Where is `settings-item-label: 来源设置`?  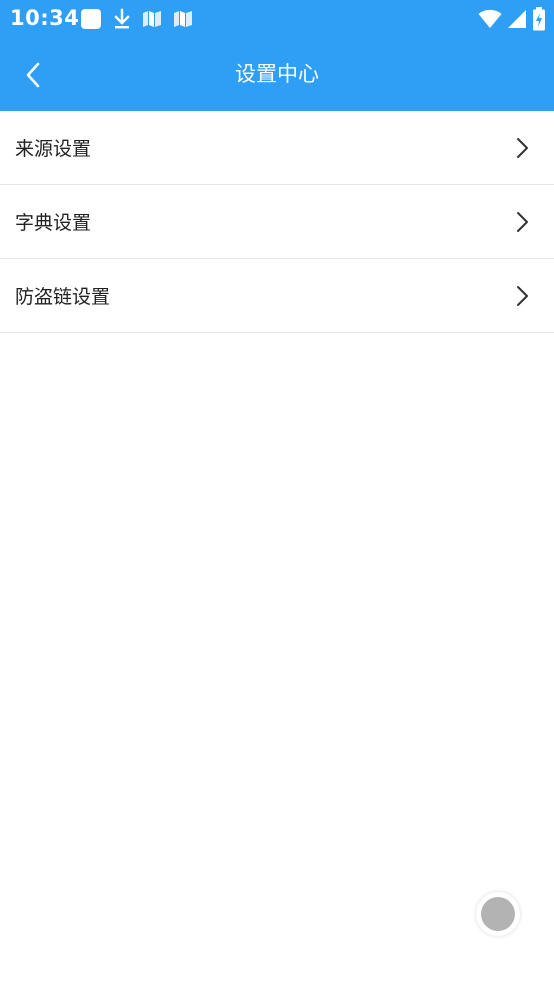
settings-item-label: 来源设置 is located at coordinates (53, 149).